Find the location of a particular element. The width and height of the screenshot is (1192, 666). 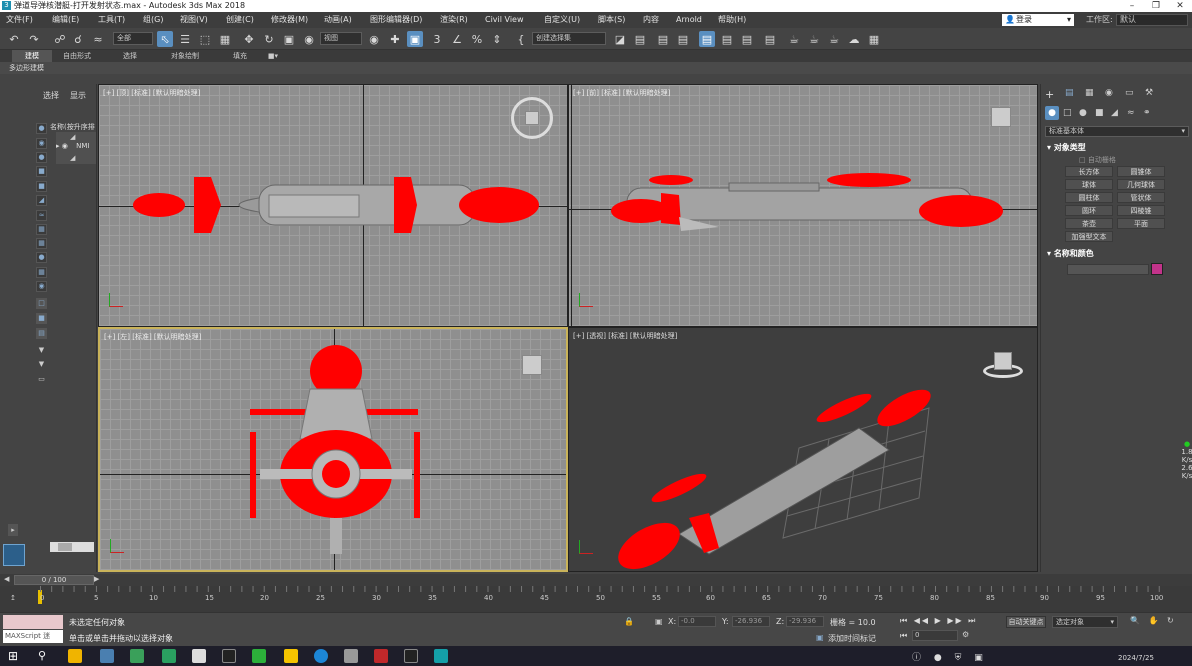

unlink-icon: ☌ is located at coordinates (78, 39).